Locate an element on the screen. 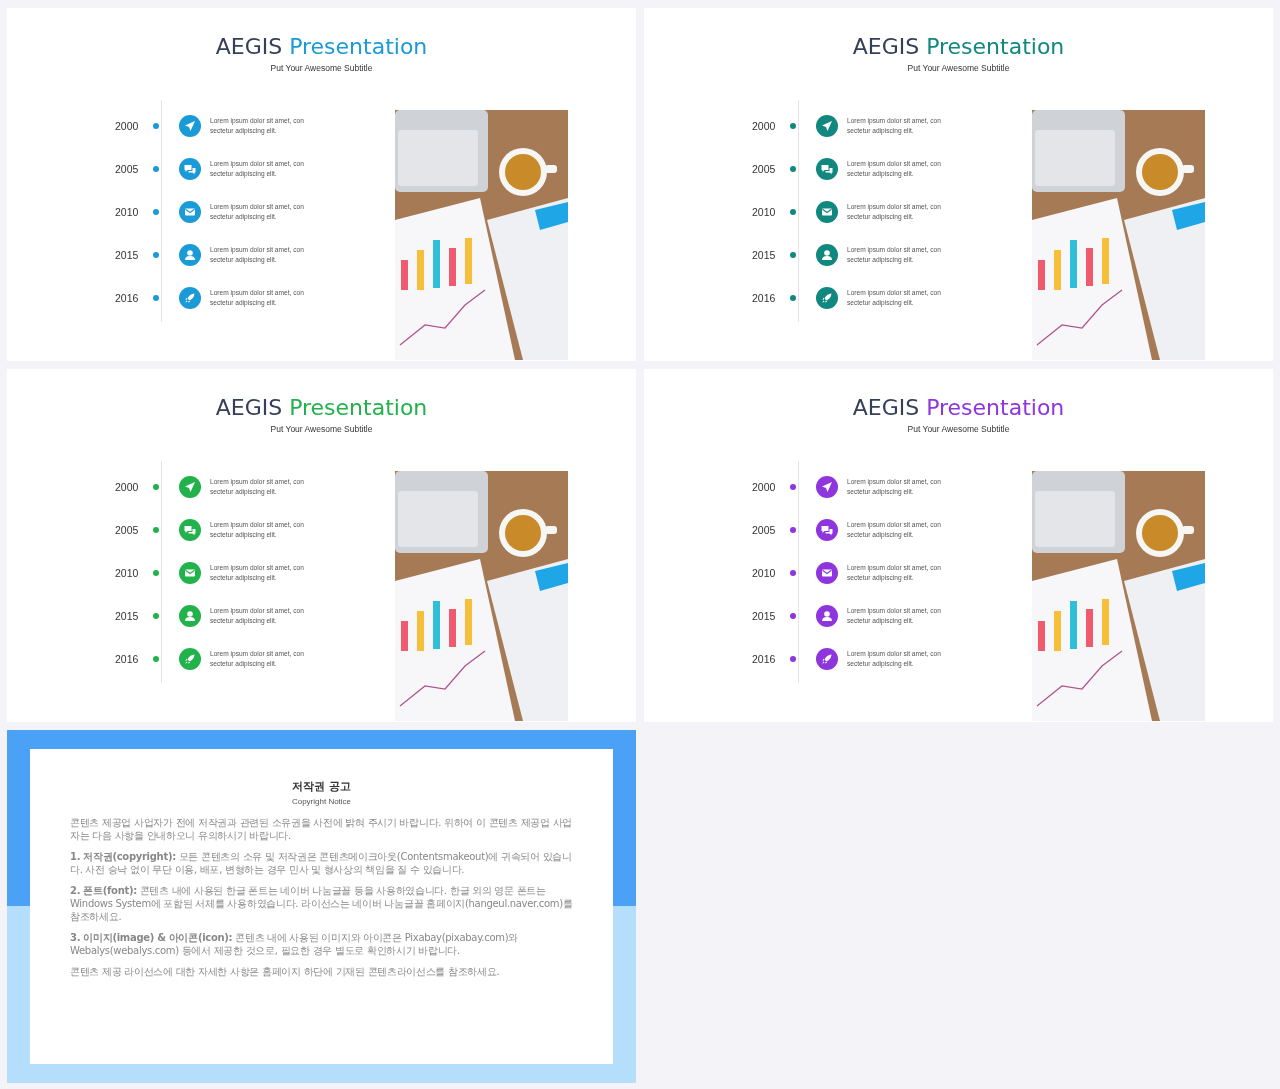 This screenshot has height=1089, width=1280. notice-subtitle: Copyright Notice is located at coordinates (321, 801).